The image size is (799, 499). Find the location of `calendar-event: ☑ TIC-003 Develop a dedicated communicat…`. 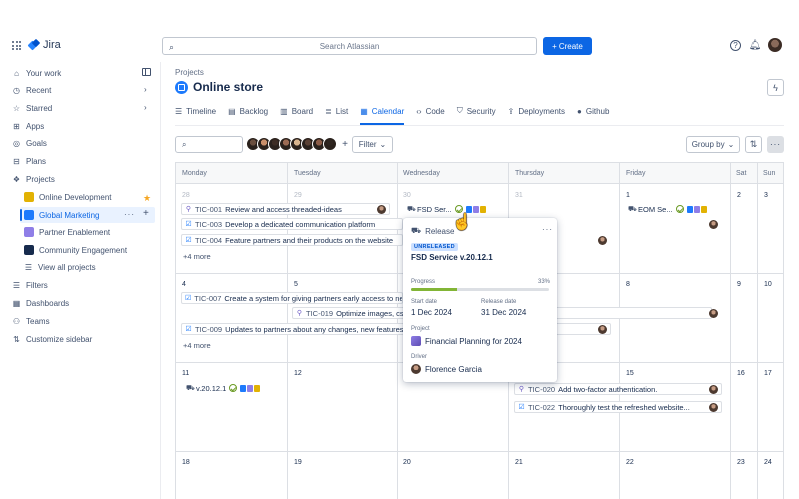

calendar-event: ☑ TIC-003 Develop a dedicated communicat… is located at coordinates (292, 224).